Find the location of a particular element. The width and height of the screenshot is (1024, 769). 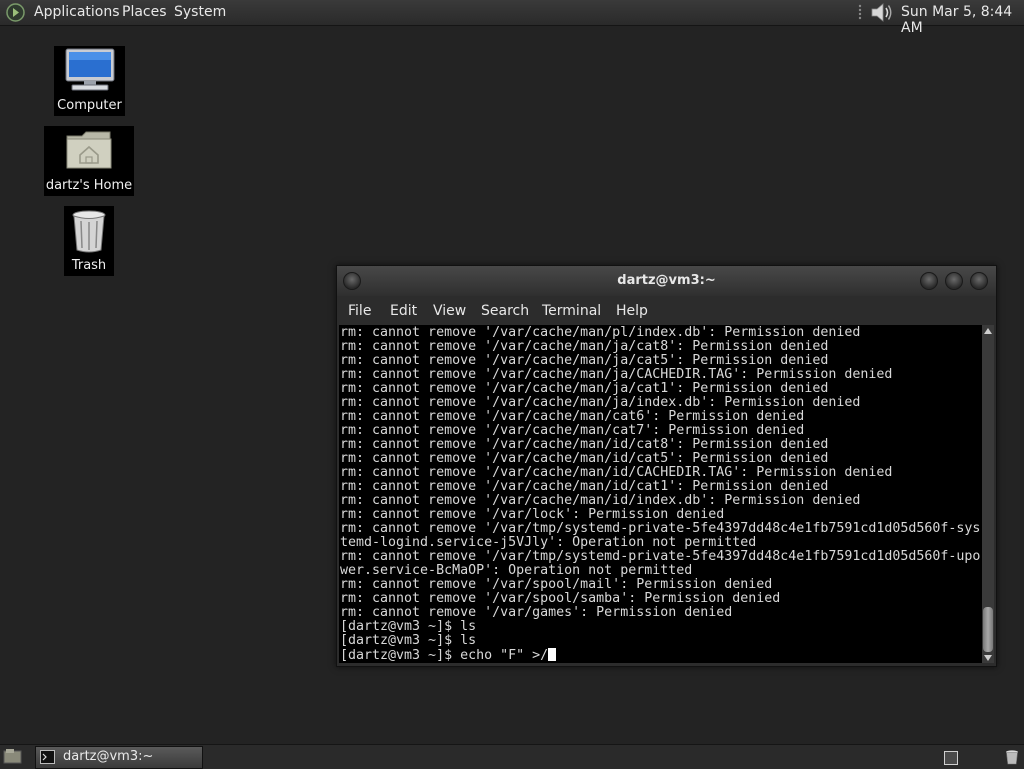

window-titlebar: dartz@vm3:~ is located at coordinates (666, 281).